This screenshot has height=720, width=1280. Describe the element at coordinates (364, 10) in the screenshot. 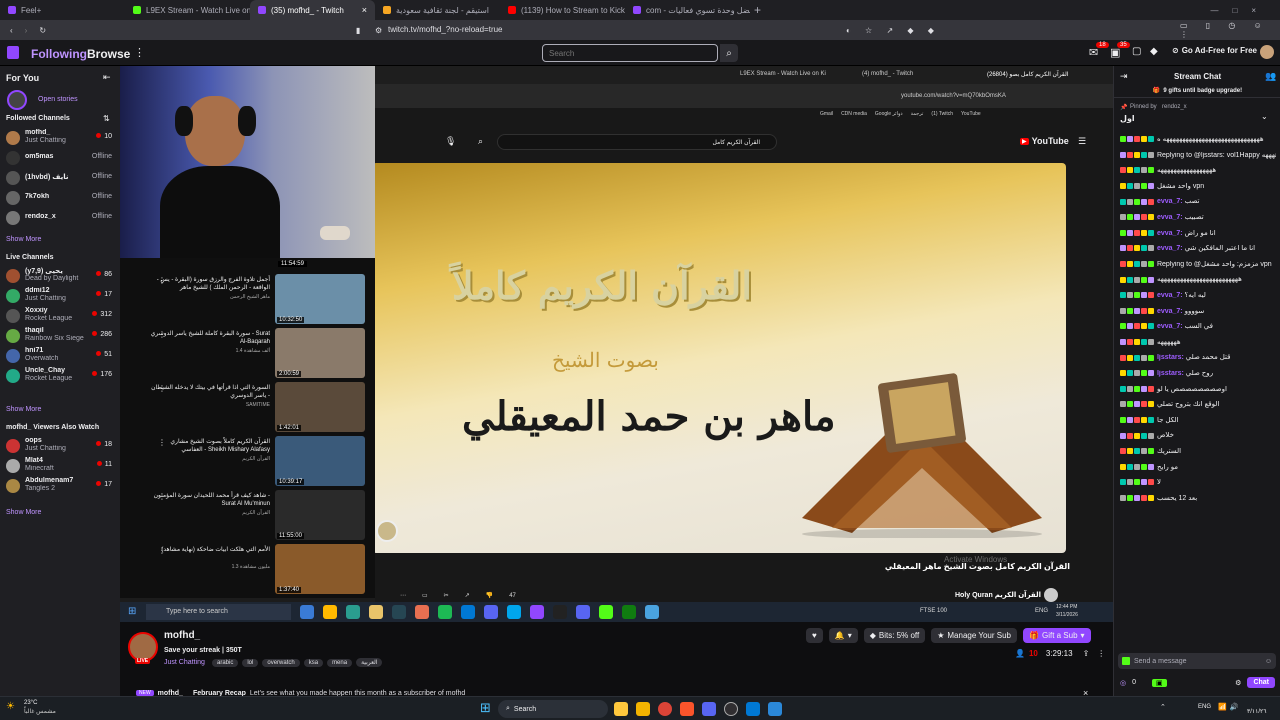

I see `close-tab-icon: ×` at that location.